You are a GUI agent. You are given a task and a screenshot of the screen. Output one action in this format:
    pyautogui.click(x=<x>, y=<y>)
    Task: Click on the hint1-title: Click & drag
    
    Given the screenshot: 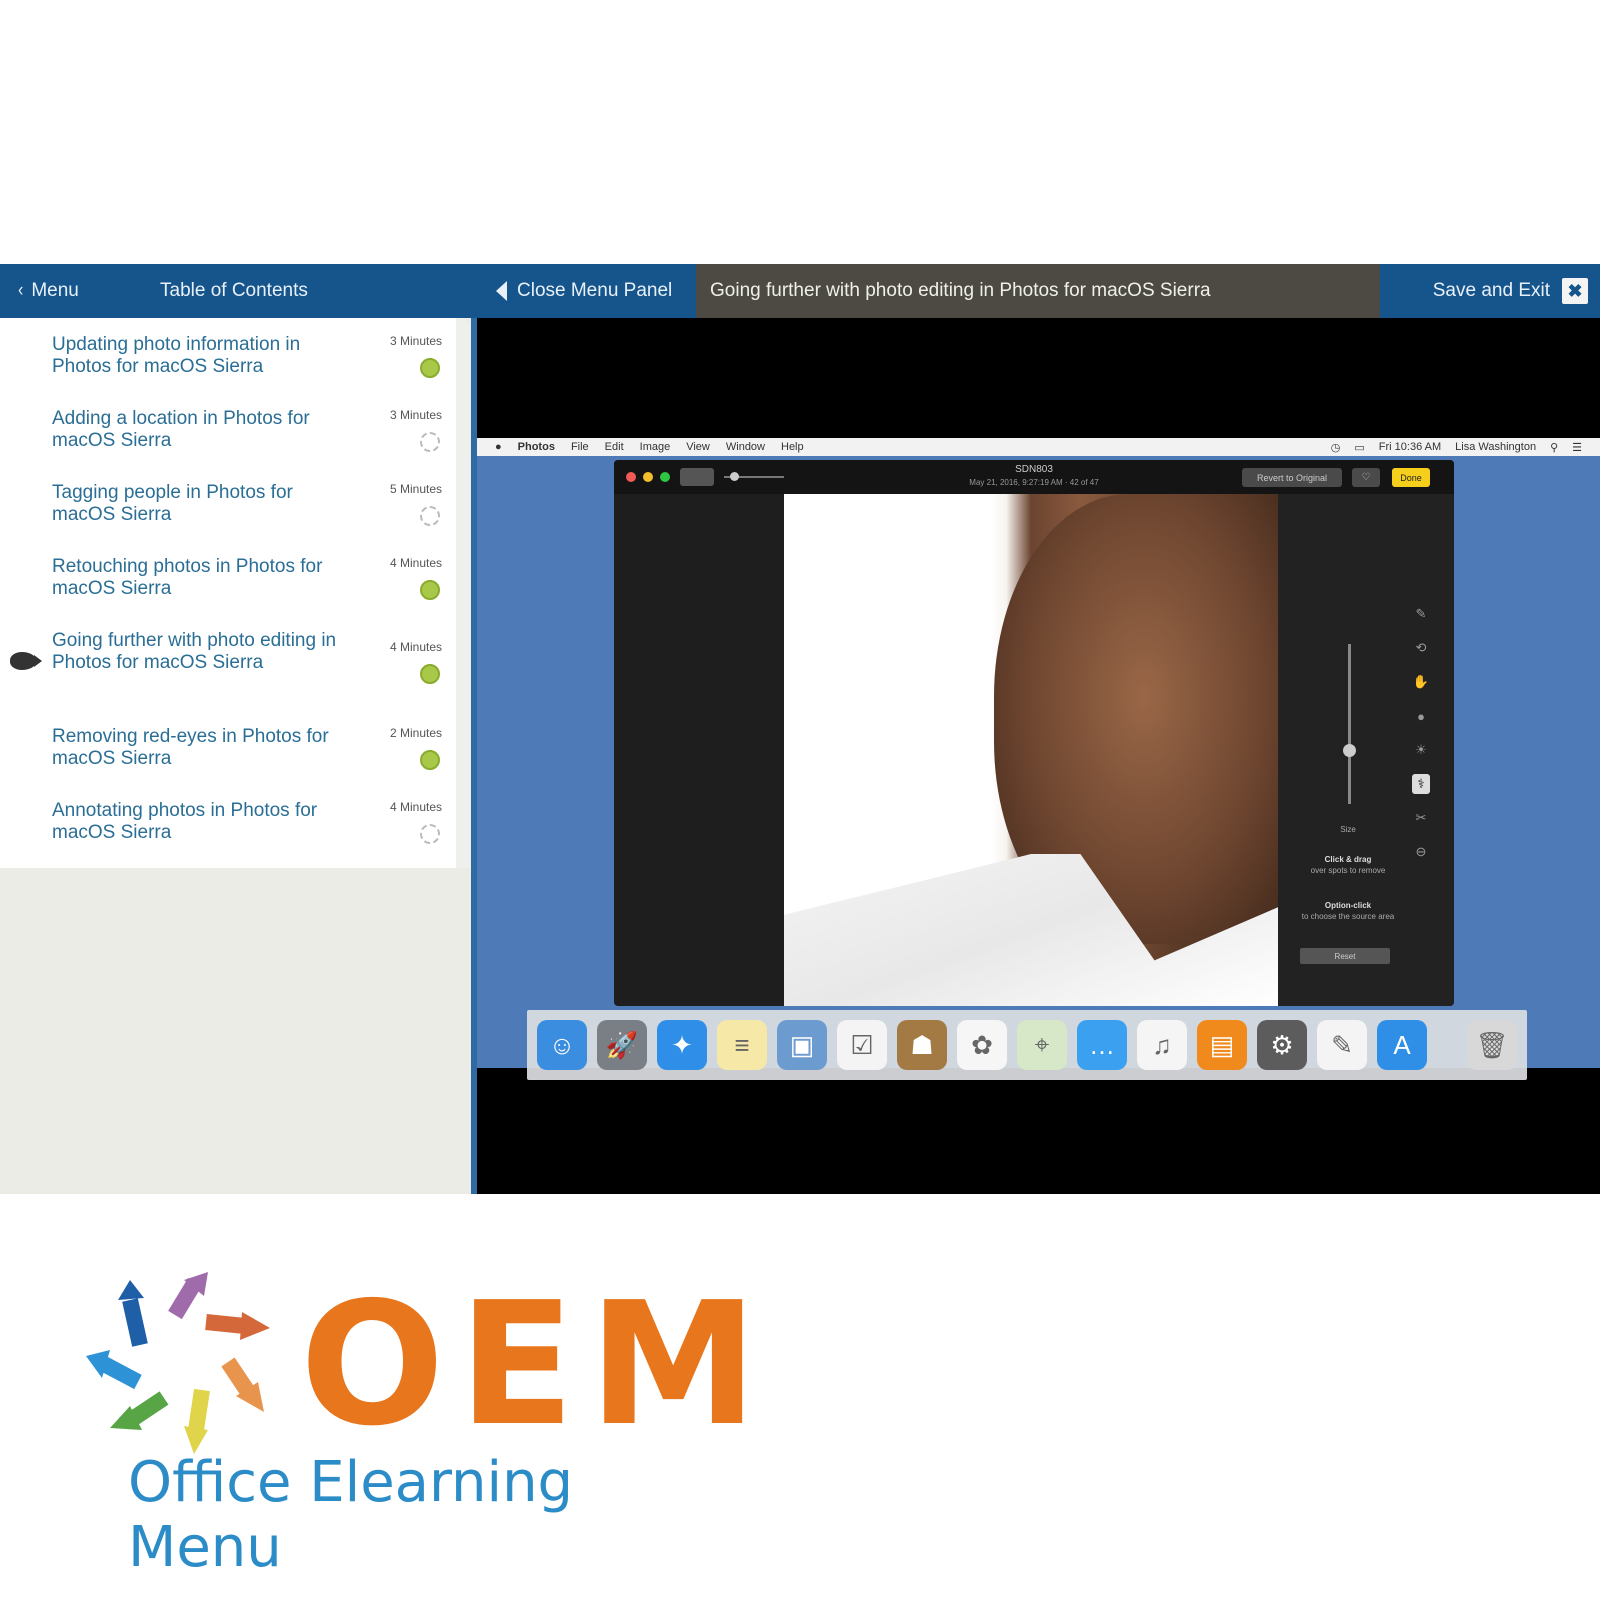 What is the action you would take?
    pyautogui.click(x=1348, y=859)
    